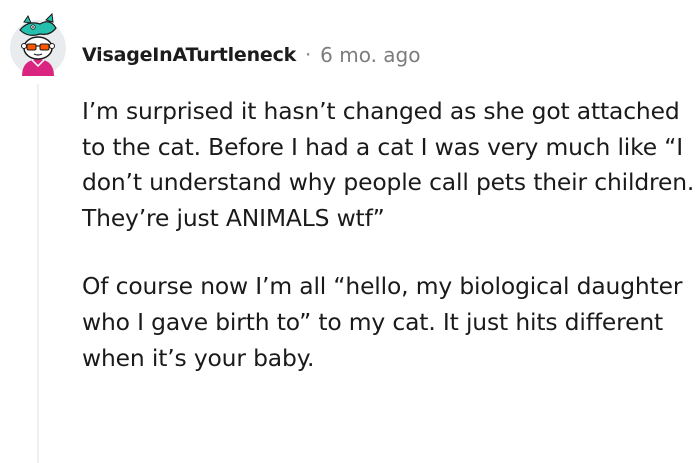 The height and width of the screenshot is (463, 700). What do you see at coordinates (38, 273) in the screenshot?
I see `thread-collapse-line` at bounding box center [38, 273].